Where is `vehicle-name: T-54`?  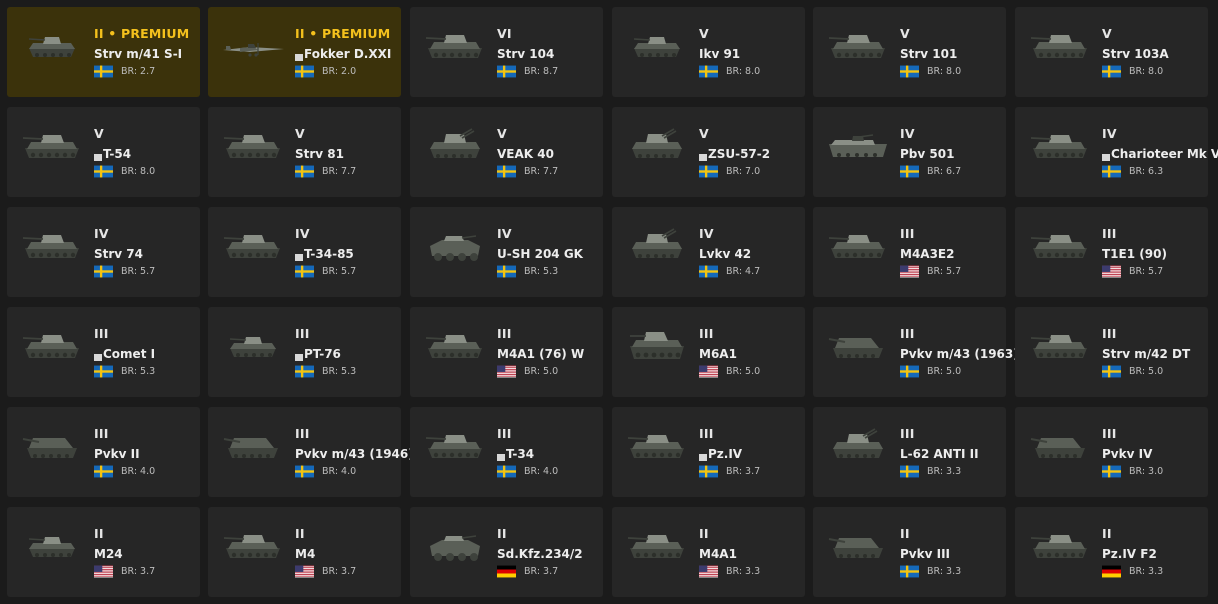
vehicle-name: T-54 is located at coordinates (117, 154).